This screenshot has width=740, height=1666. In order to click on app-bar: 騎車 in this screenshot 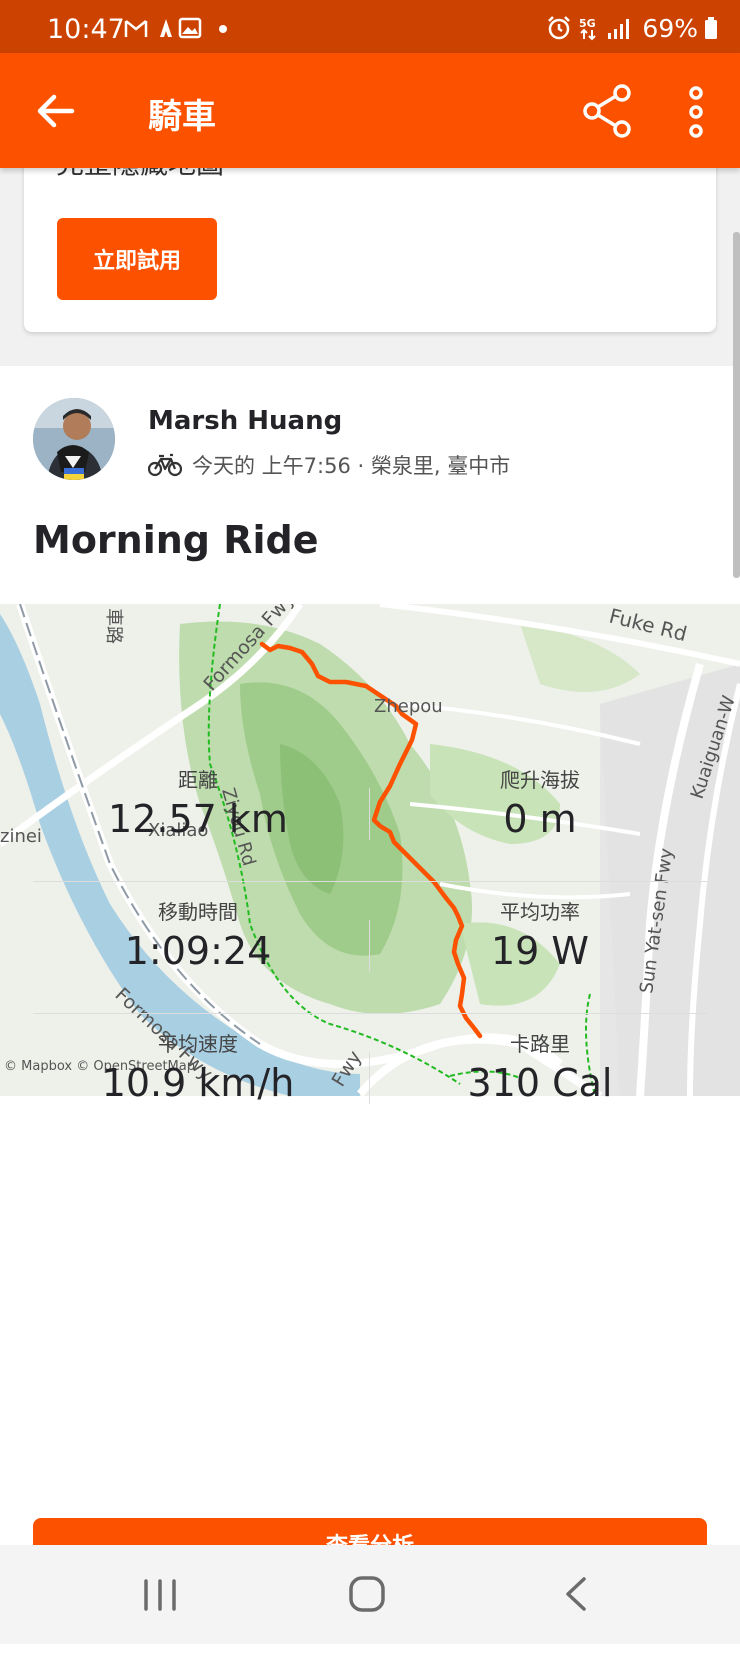, I will do `click(370, 110)`.